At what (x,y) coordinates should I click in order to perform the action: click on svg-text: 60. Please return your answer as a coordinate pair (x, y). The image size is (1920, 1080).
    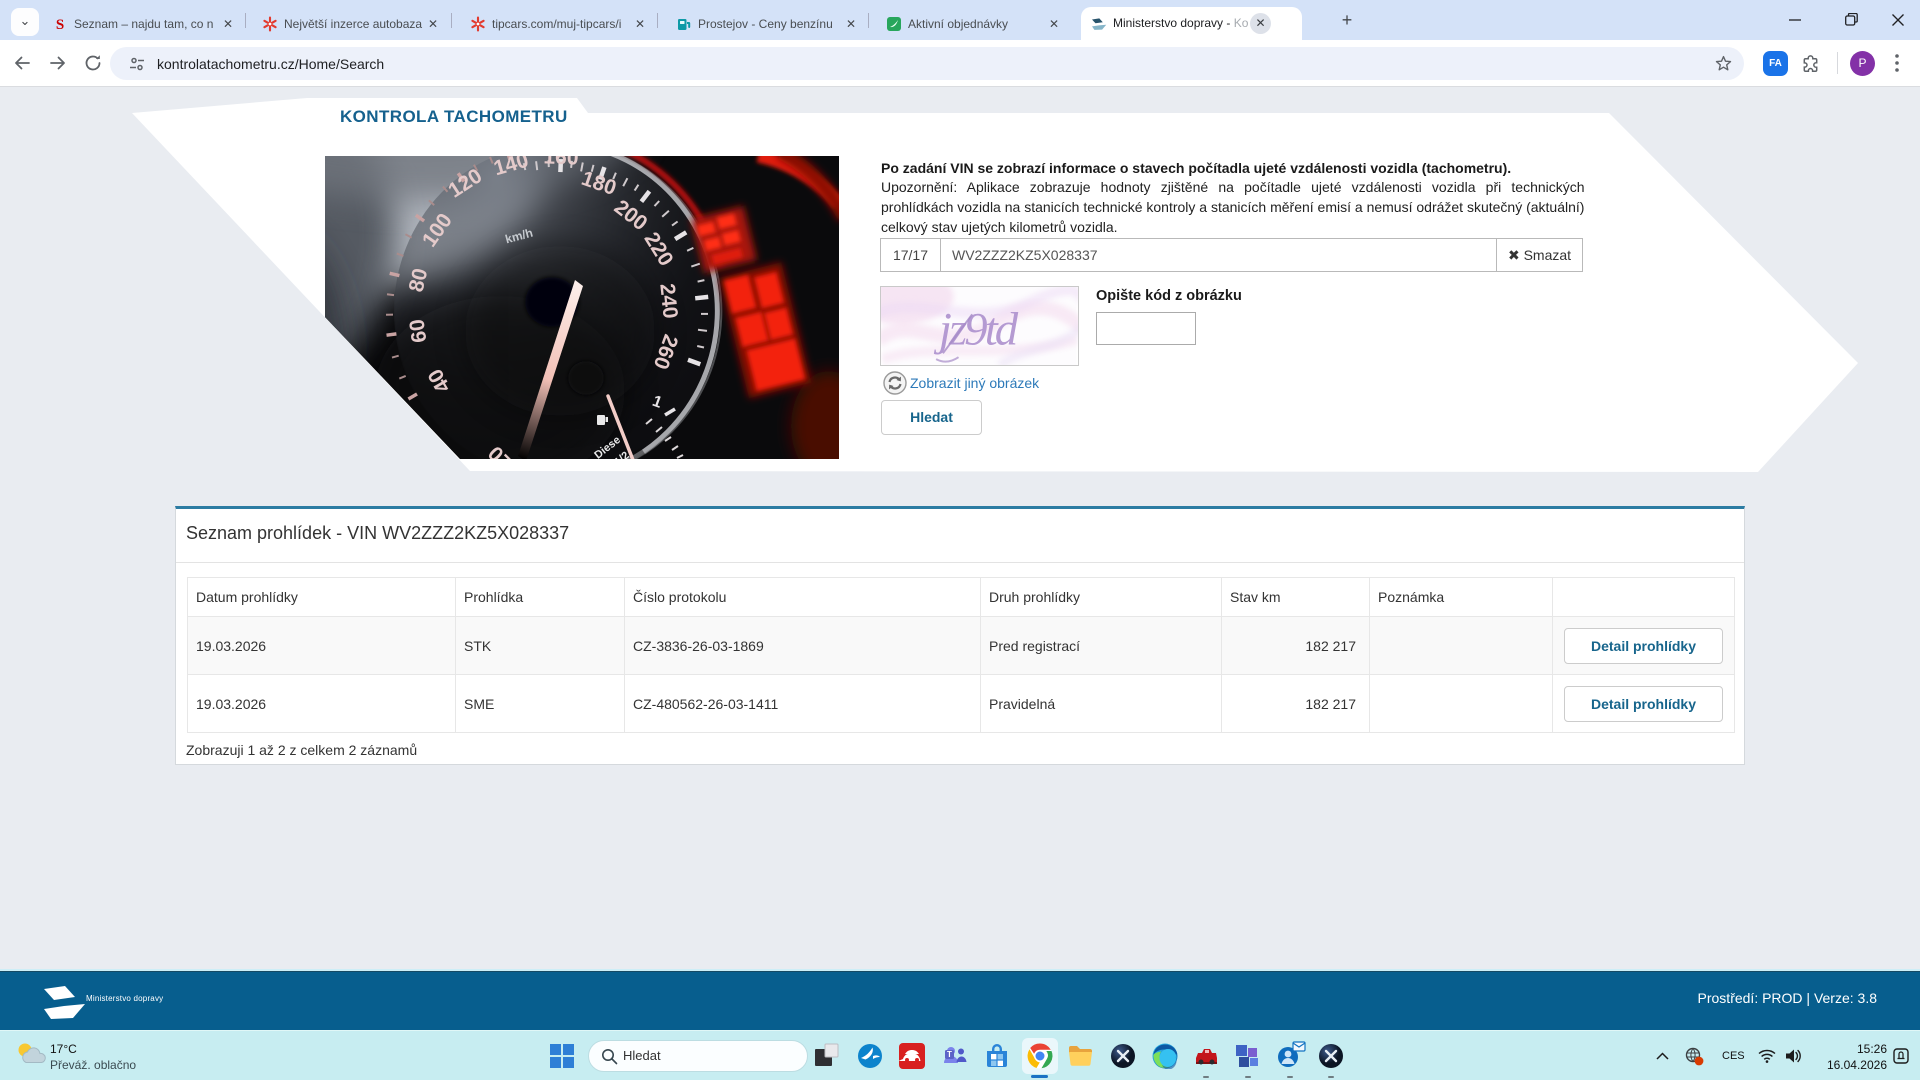
    Looking at the image, I should click on (418, 331).